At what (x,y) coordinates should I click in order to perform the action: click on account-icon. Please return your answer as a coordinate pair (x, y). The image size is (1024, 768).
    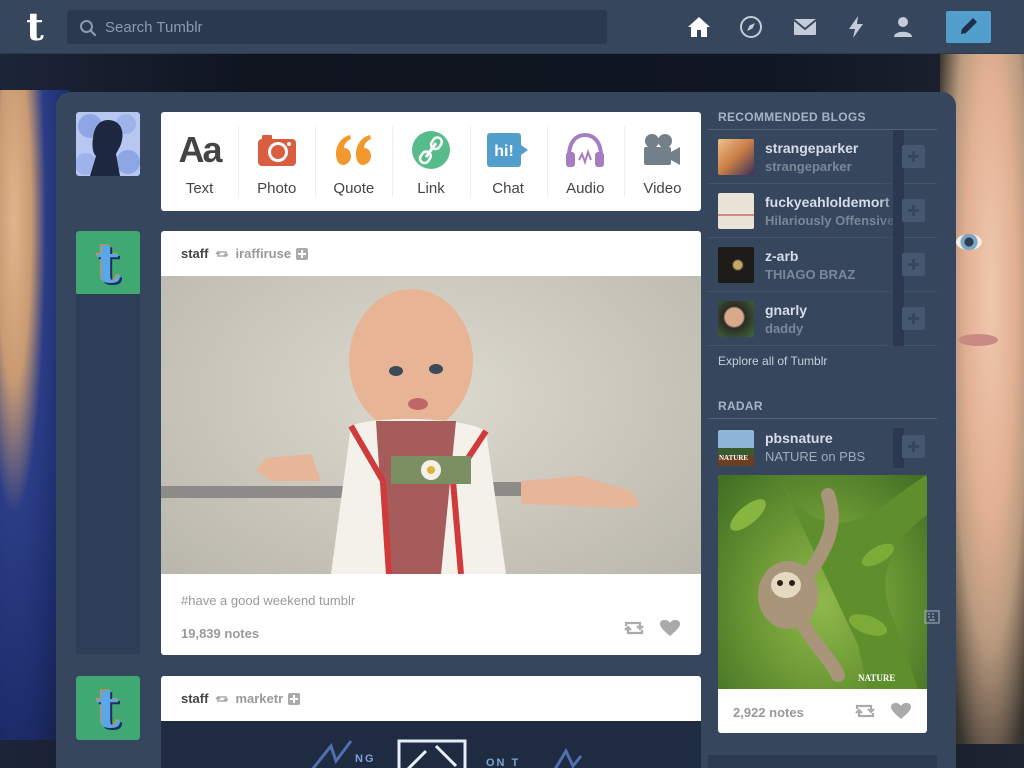
    Looking at the image, I should click on (903, 27).